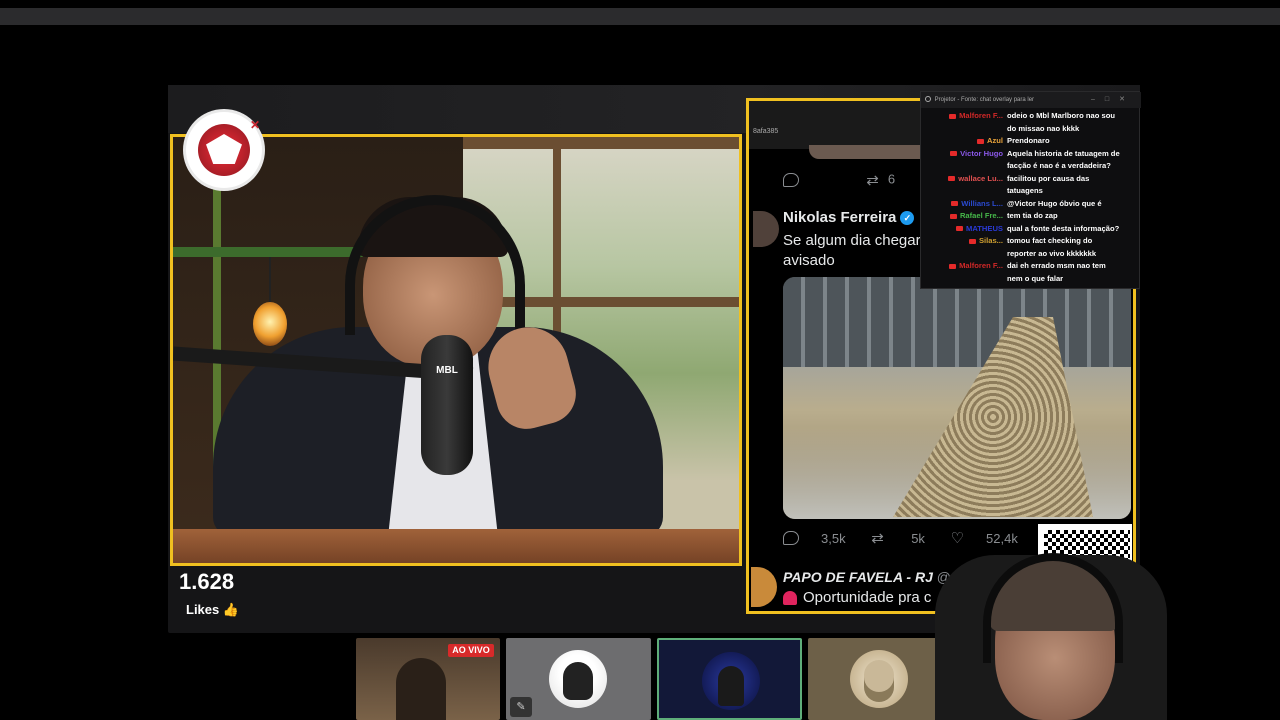  Describe the element at coordinates (447, 370) in the screenshot. I see `mic-brand-label: MBL` at that location.